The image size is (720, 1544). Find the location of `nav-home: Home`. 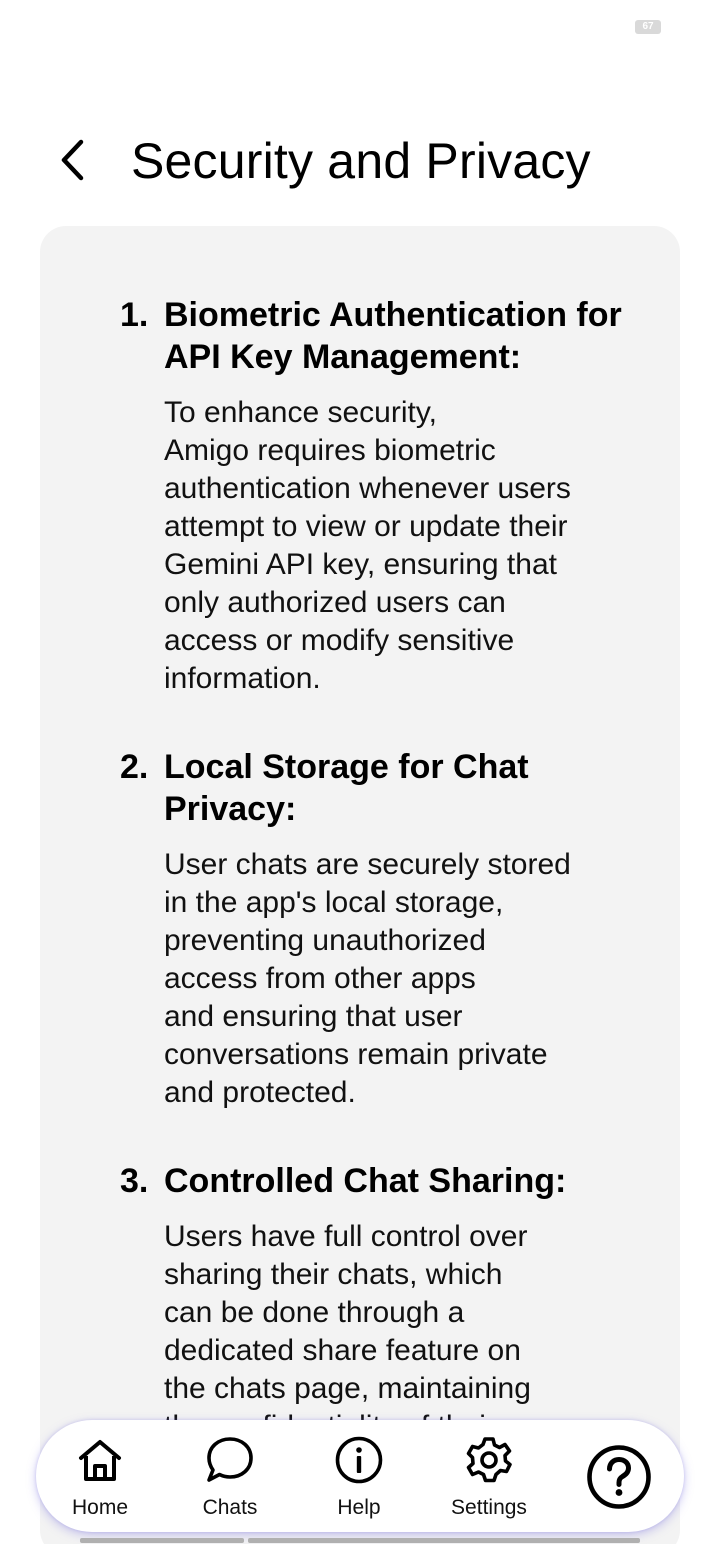

nav-home: Home is located at coordinates (100, 1479).